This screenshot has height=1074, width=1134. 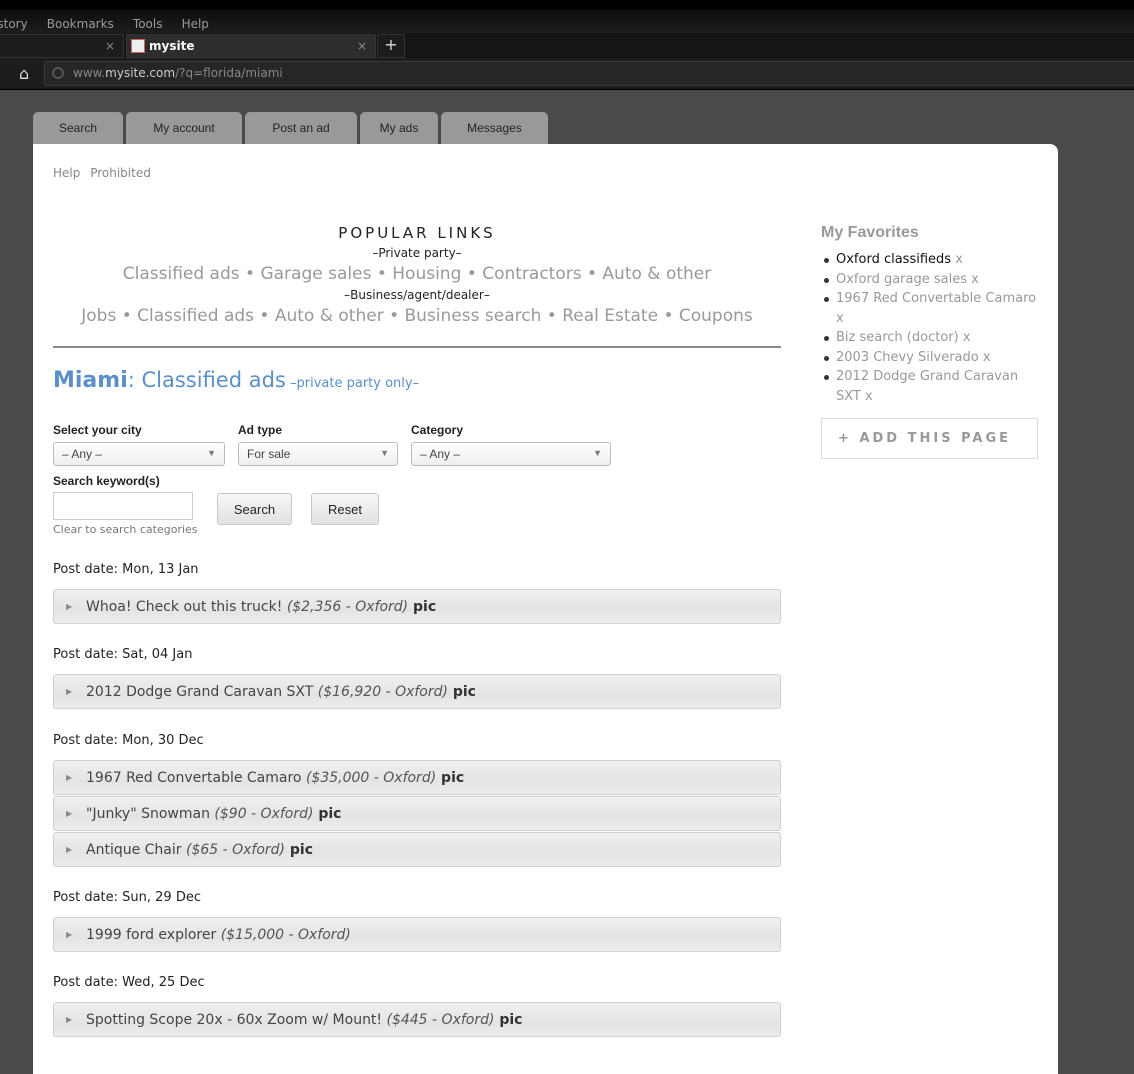 What do you see at coordinates (172, 46) in the screenshot?
I see `tab-title: mysite` at bounding box center [172, 46].